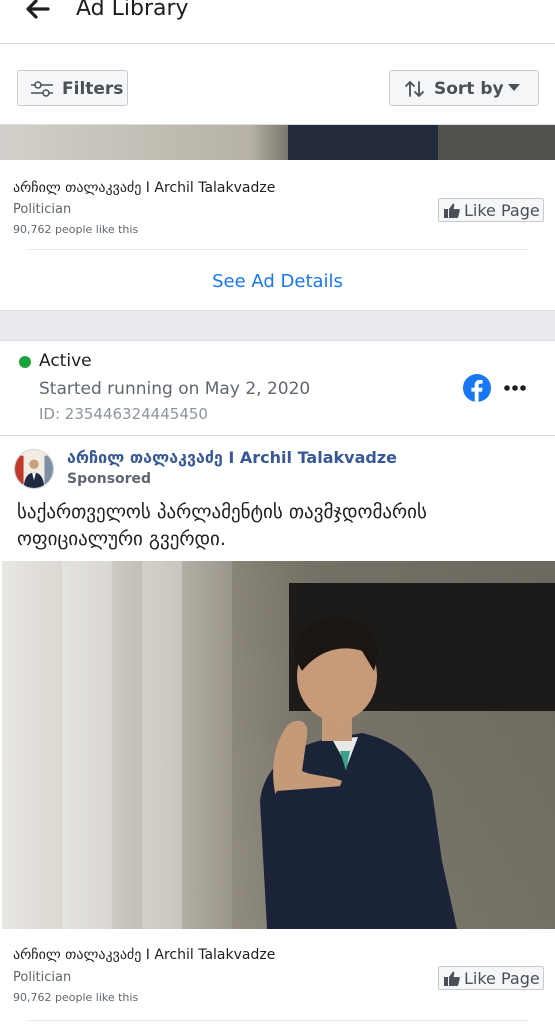 This screenshot has width=555, height=1025. I want to click on sliders-icon, so click(42, 89).